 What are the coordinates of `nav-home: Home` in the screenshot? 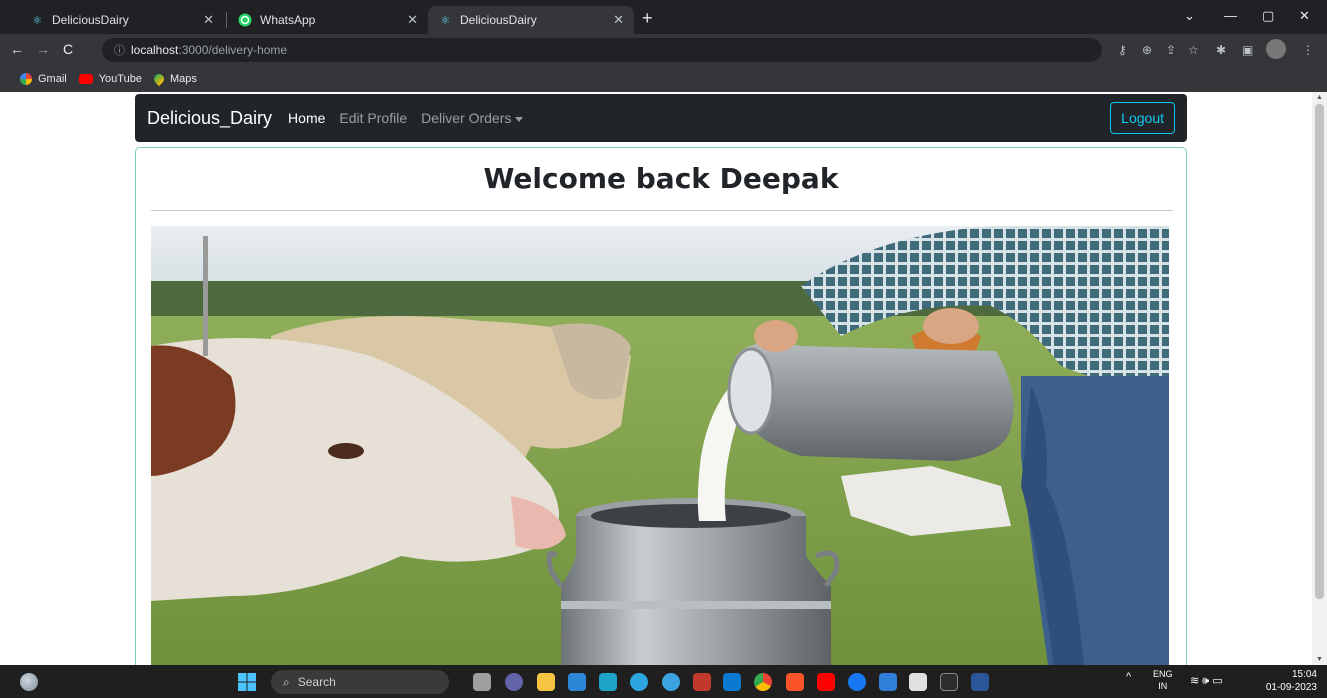 It's located at (306, 118).